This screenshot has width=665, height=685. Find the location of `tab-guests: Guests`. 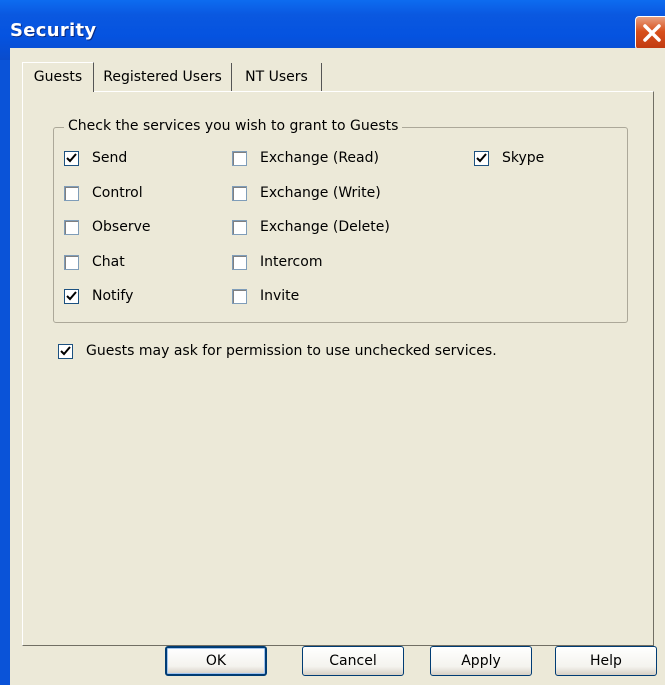

tab-guests: Guests is located at coordinates (58, 77).